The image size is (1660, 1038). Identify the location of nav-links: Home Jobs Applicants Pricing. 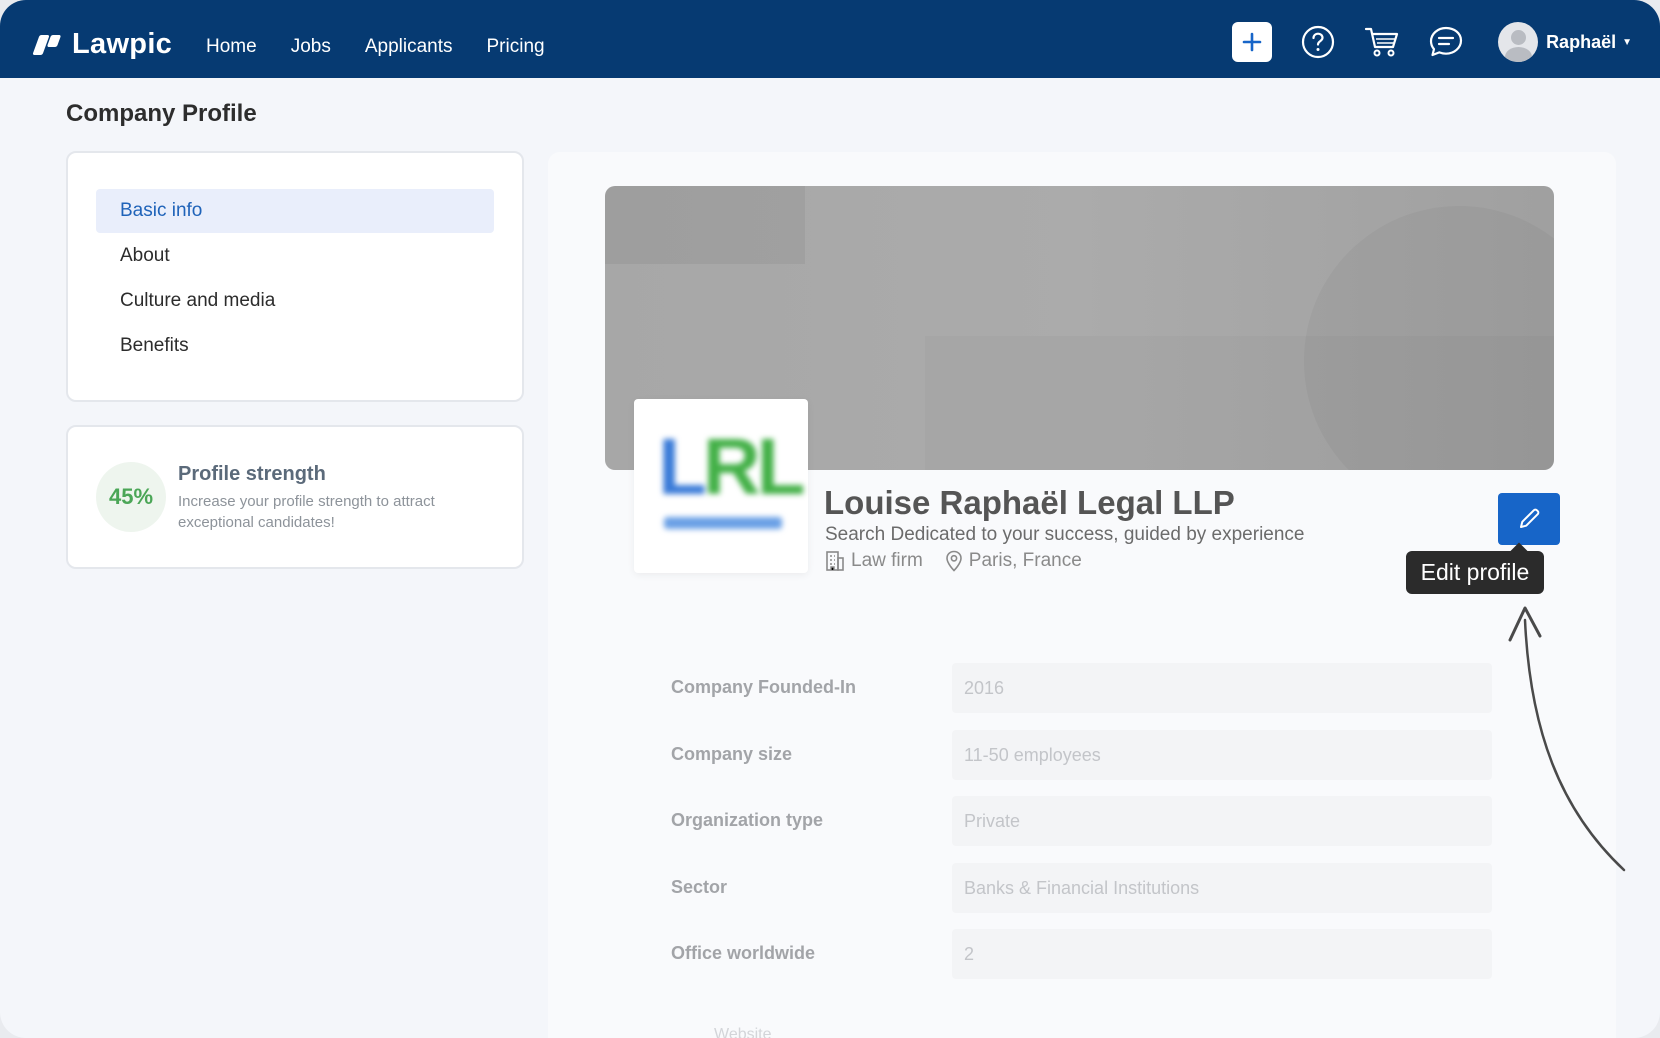
(375, 47).